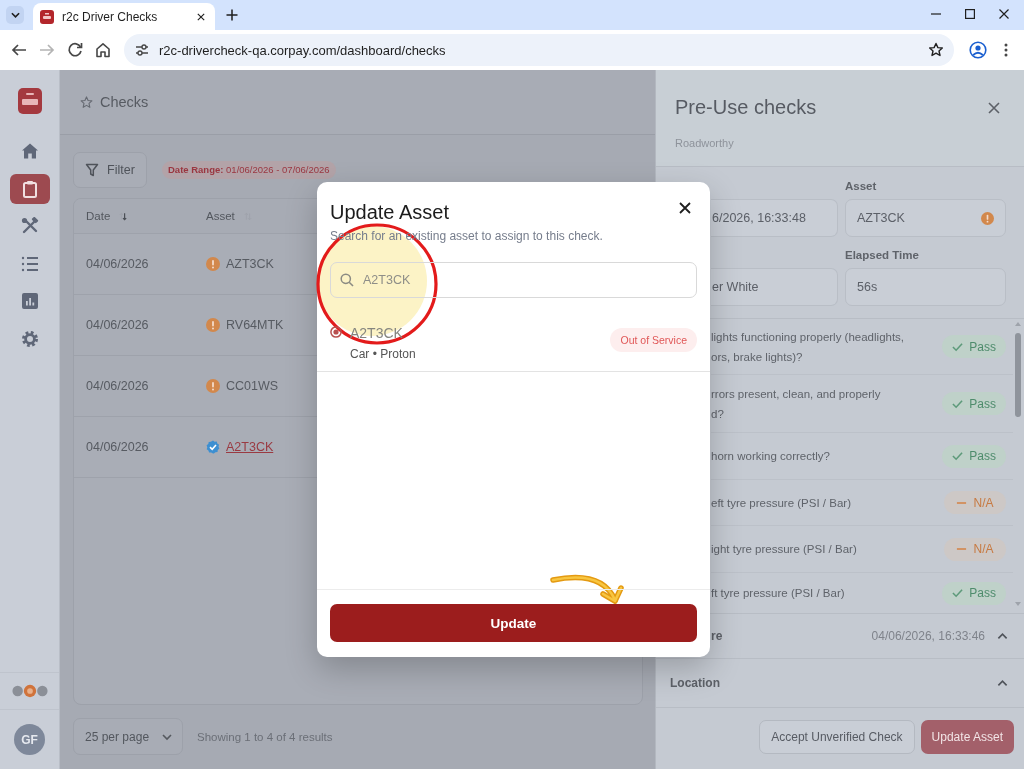  Describe the element at coordinates (92, 170) in the screenshot. I see `filter-icon` at that location.